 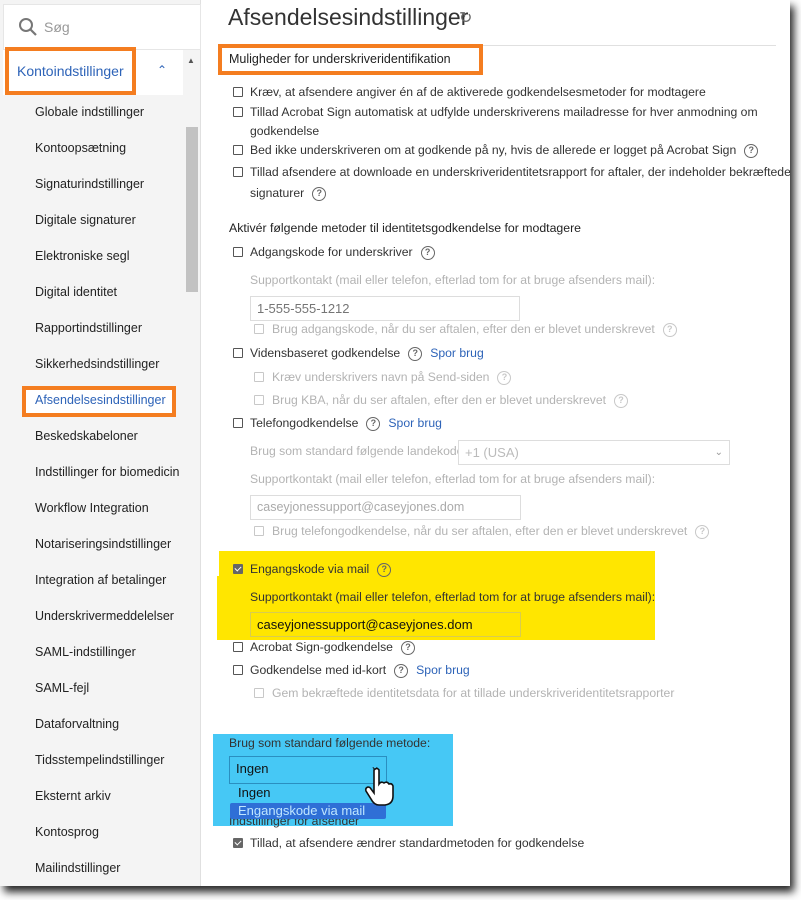 What do you see at coordinates (62, 688) in the screenshot?
I see `sidebar-item: SAML-fejl` at bounding box center [62, 688].